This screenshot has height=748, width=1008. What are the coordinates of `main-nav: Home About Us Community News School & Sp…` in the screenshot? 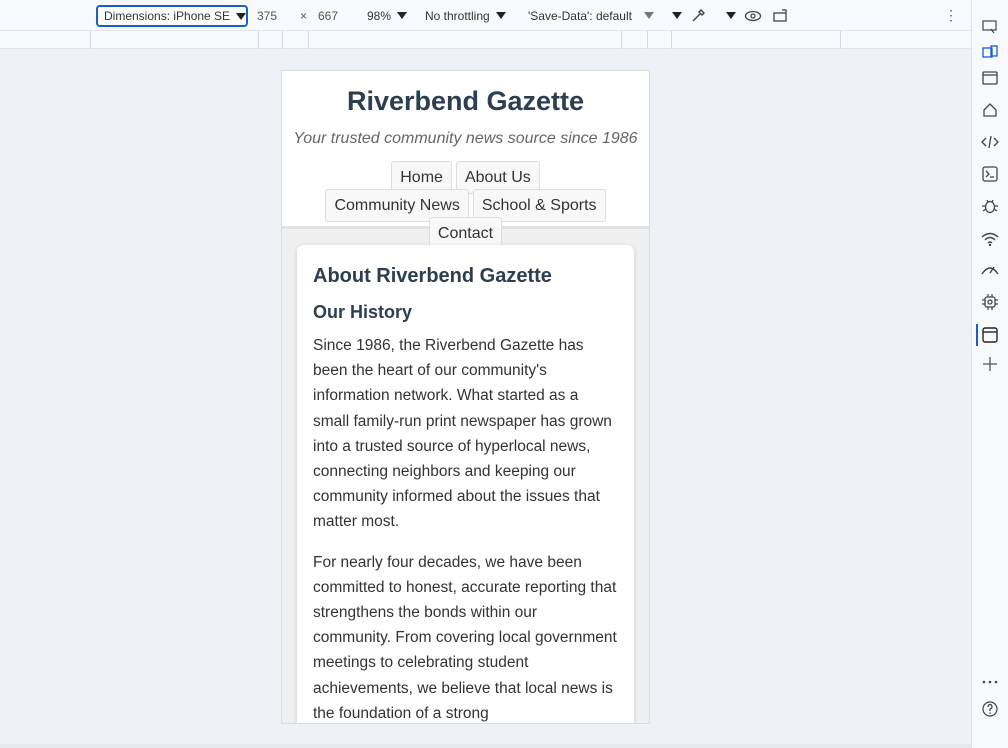 It's located at (465, 205).